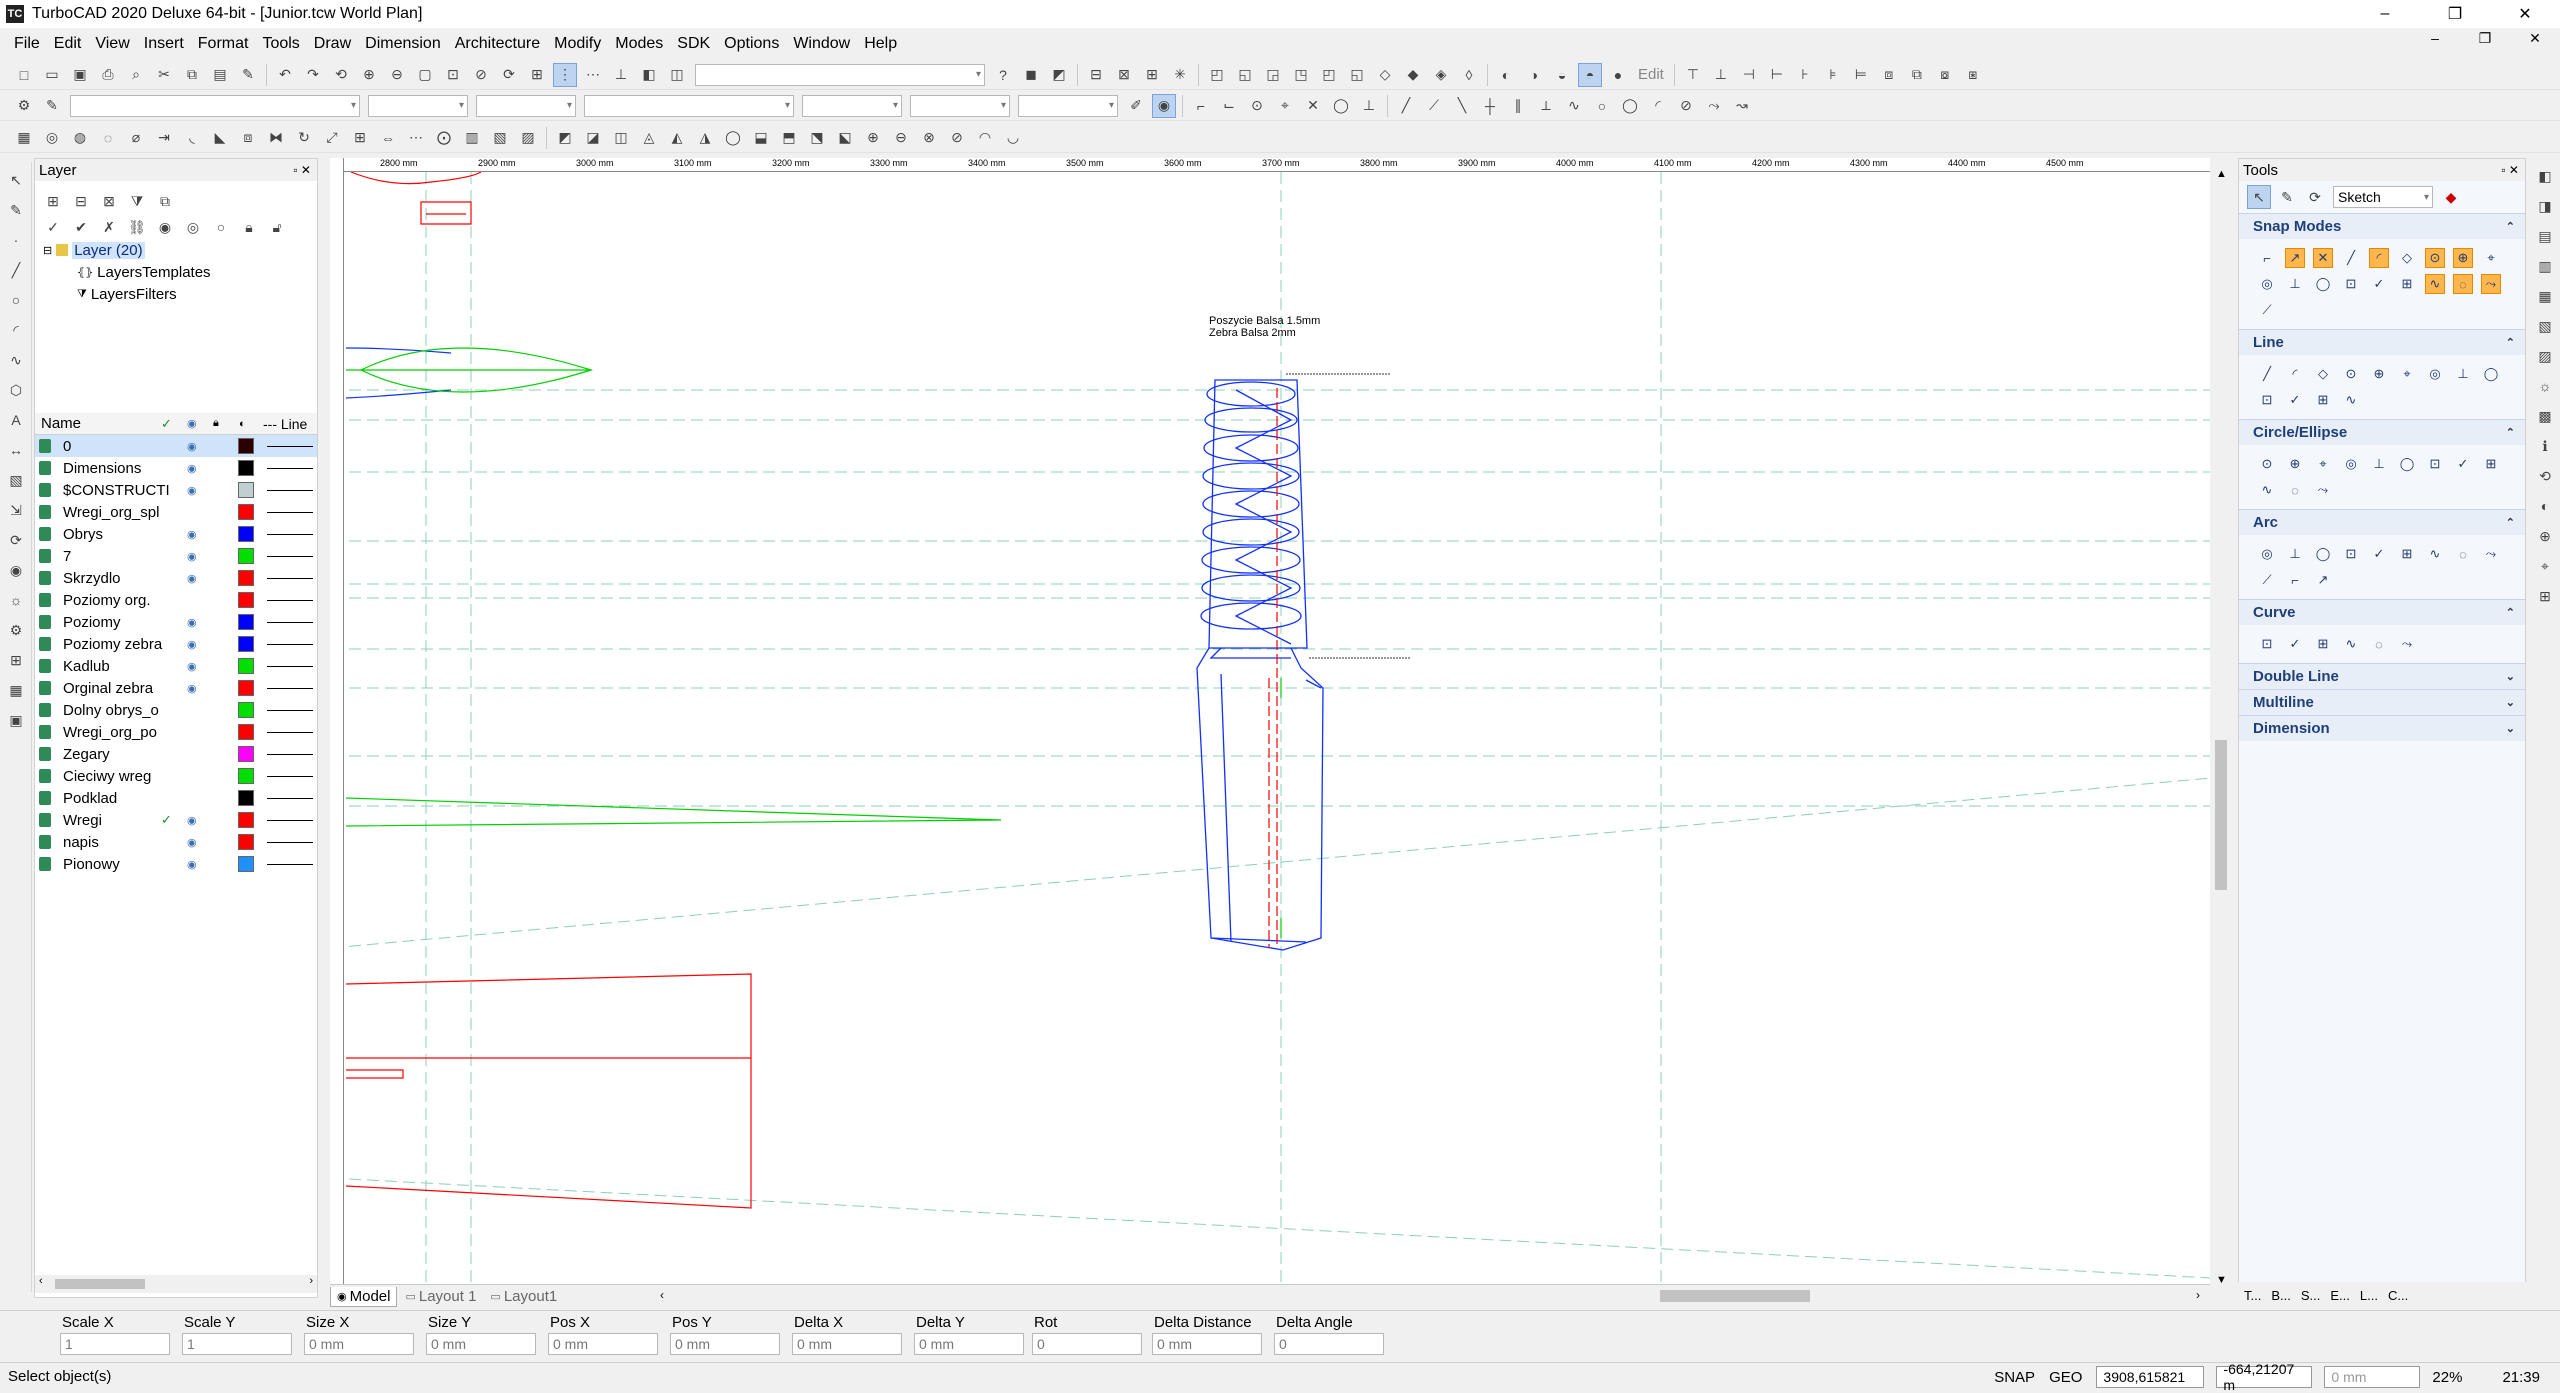 This screenshot has height=1393, width=2560. What do you see at coordinates (2295, 284) in the screenshot?
I see `tool-button-icon: ⊥` at bounding box center [2295, 284].